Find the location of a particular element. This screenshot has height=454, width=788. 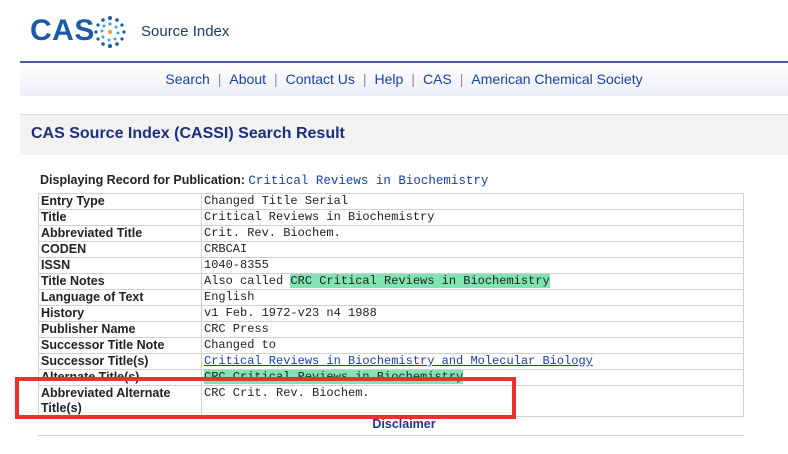

nav-help: Help is located at coordinates (389, 79).